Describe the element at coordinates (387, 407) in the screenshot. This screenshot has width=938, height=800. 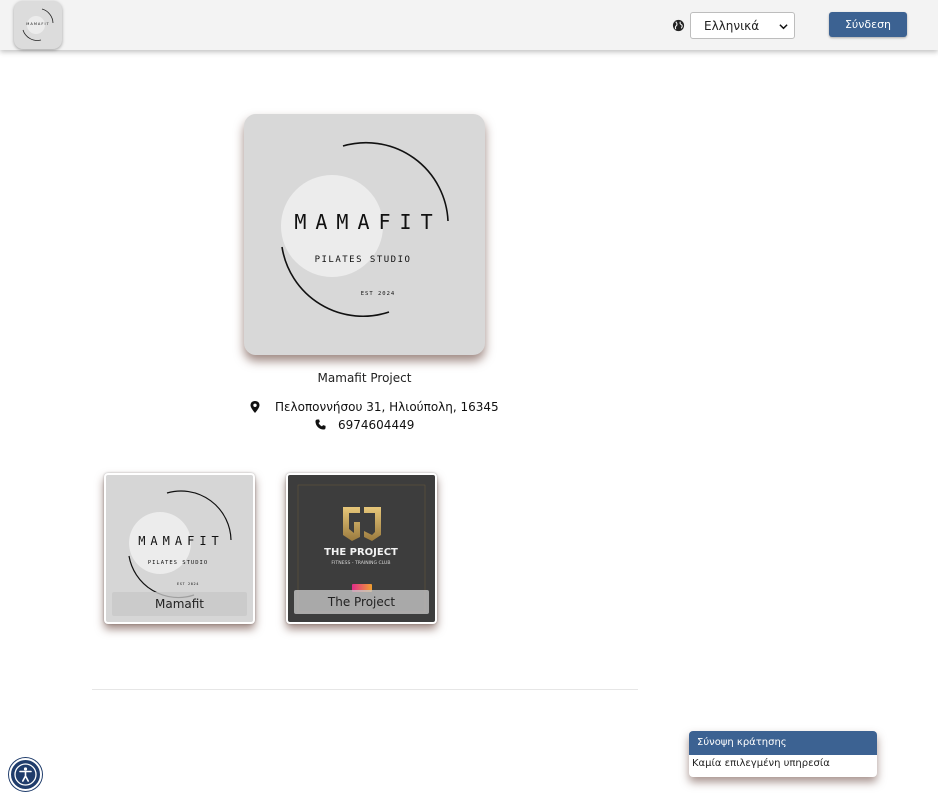
I see `address-text: Πελοποννήσου 31, Ηλιούπολη, 16345` at that location.